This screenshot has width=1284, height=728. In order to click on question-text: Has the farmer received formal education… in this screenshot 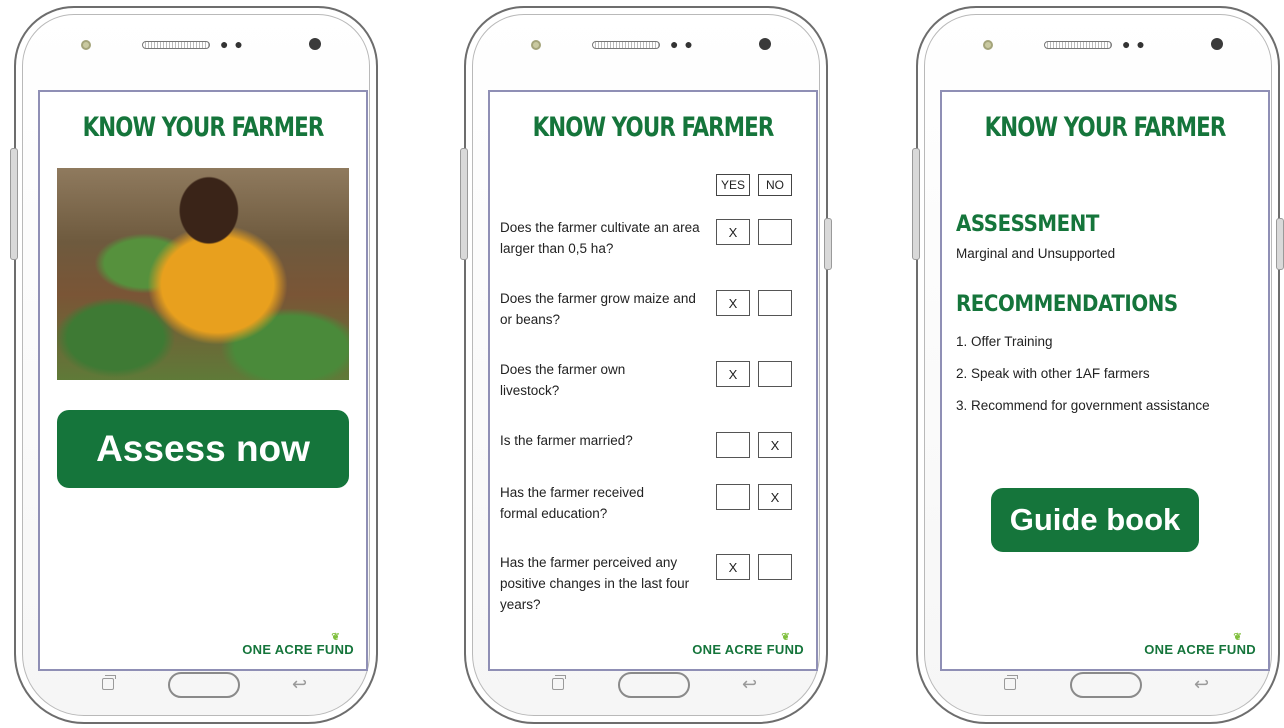, I will do `click(572, 503)`.